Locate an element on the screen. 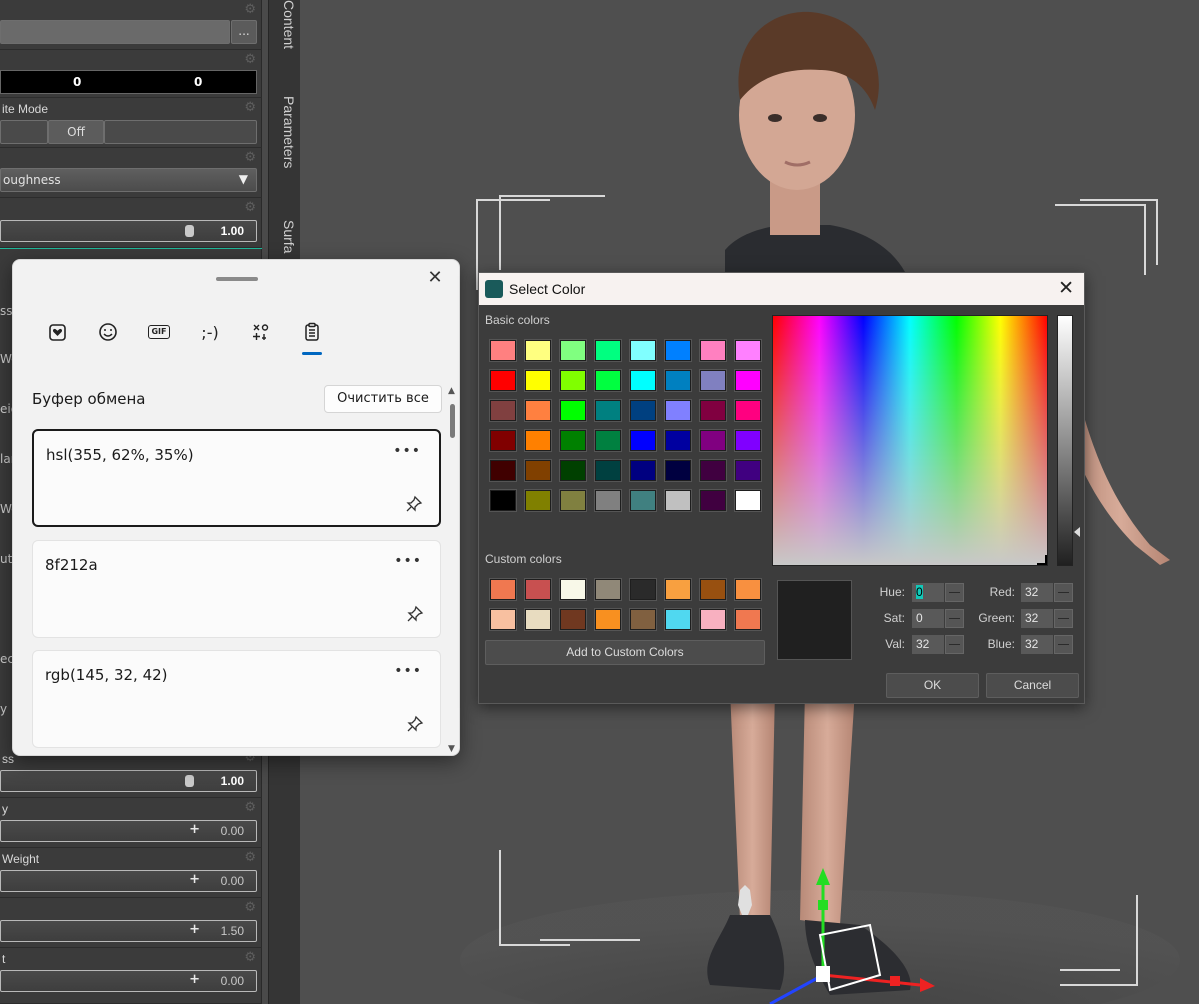 This screenshot has width=1199, height=1004. green-spinbox: 32 is located at coordinates (1047, 618).